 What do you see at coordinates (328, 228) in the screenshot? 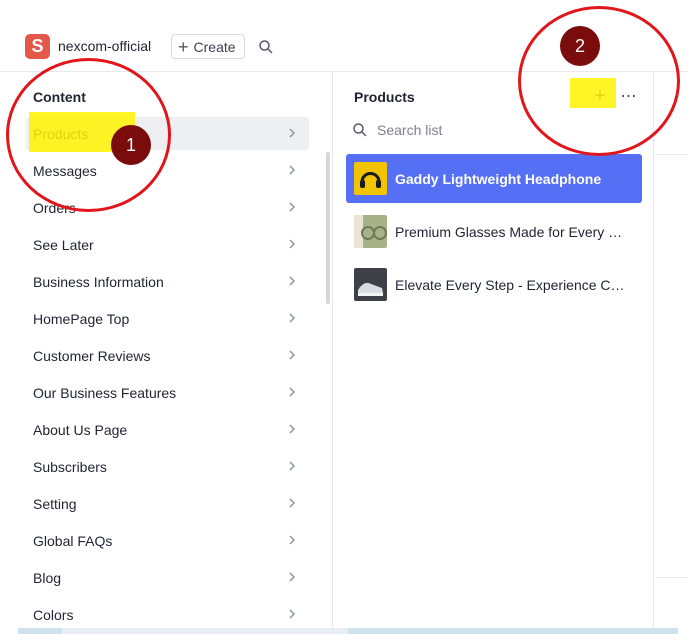
I see `scrollbar` at bounding box center [328, 228].